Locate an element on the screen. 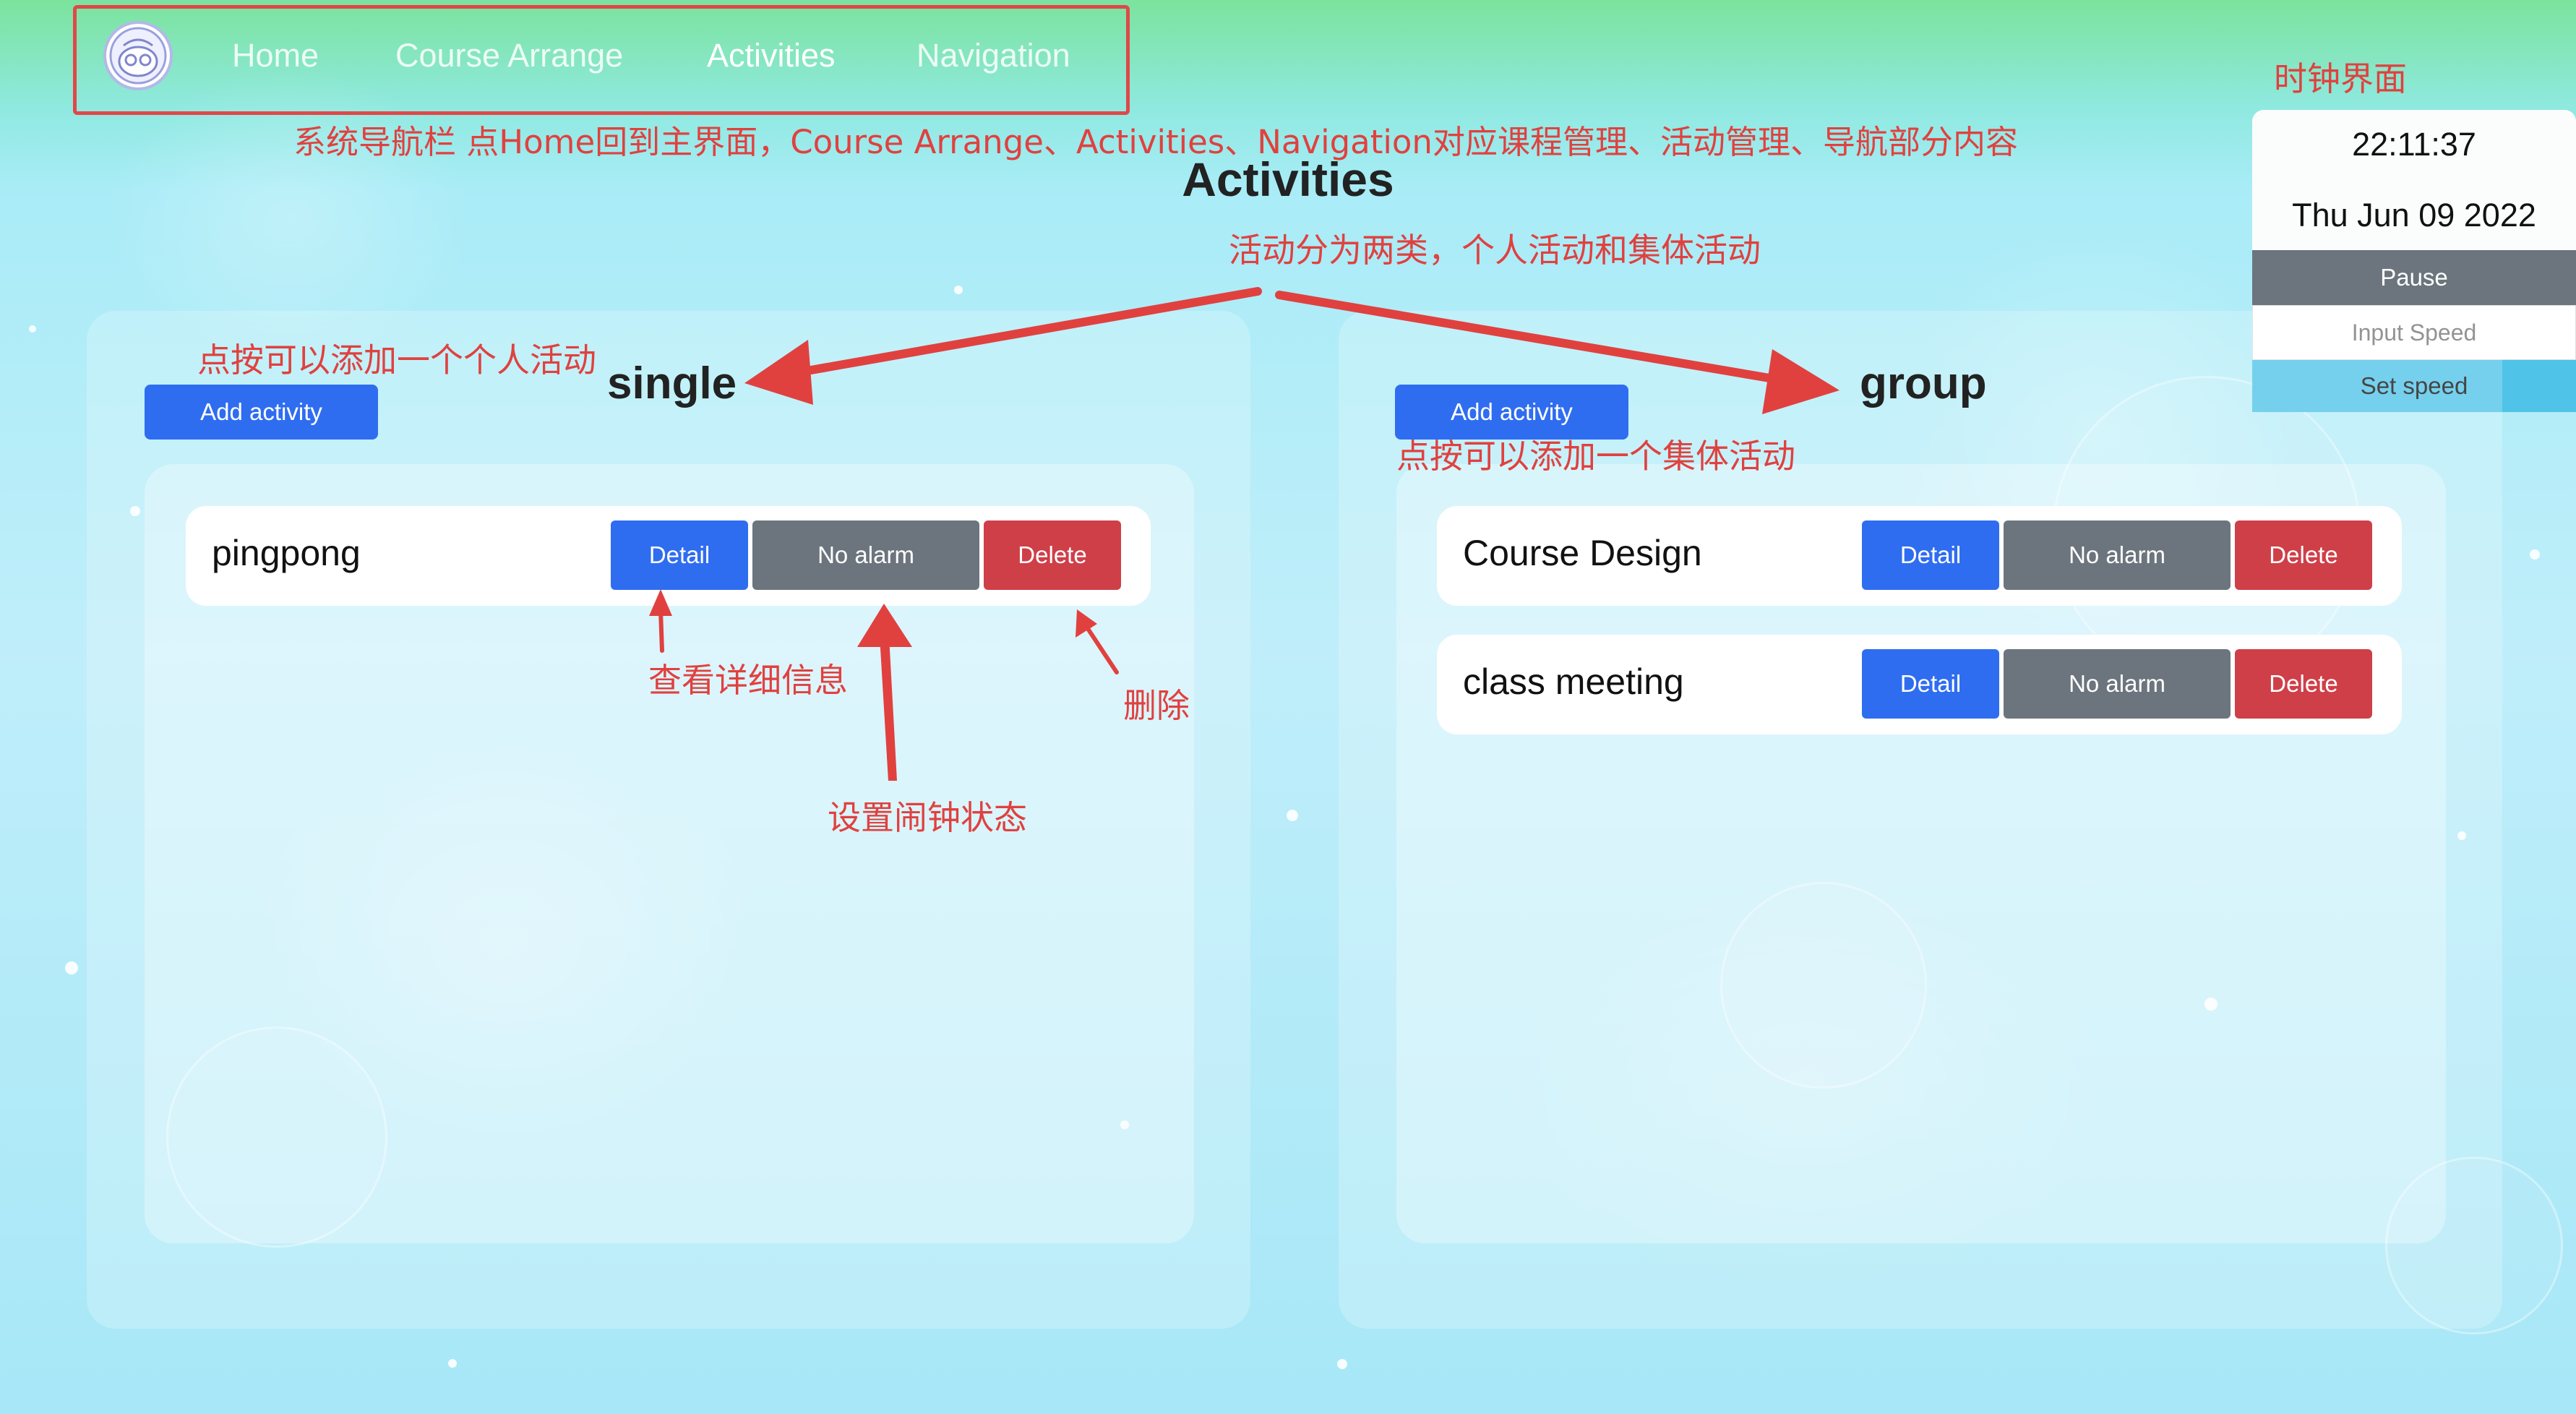 The image size is (2576, 1414). arrow-to-group is located at coordinates (1529, 337).